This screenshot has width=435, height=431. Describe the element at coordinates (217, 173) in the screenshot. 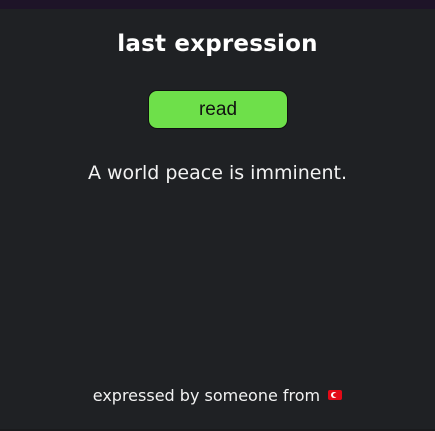

I see `expression-text: A world peace is imminent.` at that location.